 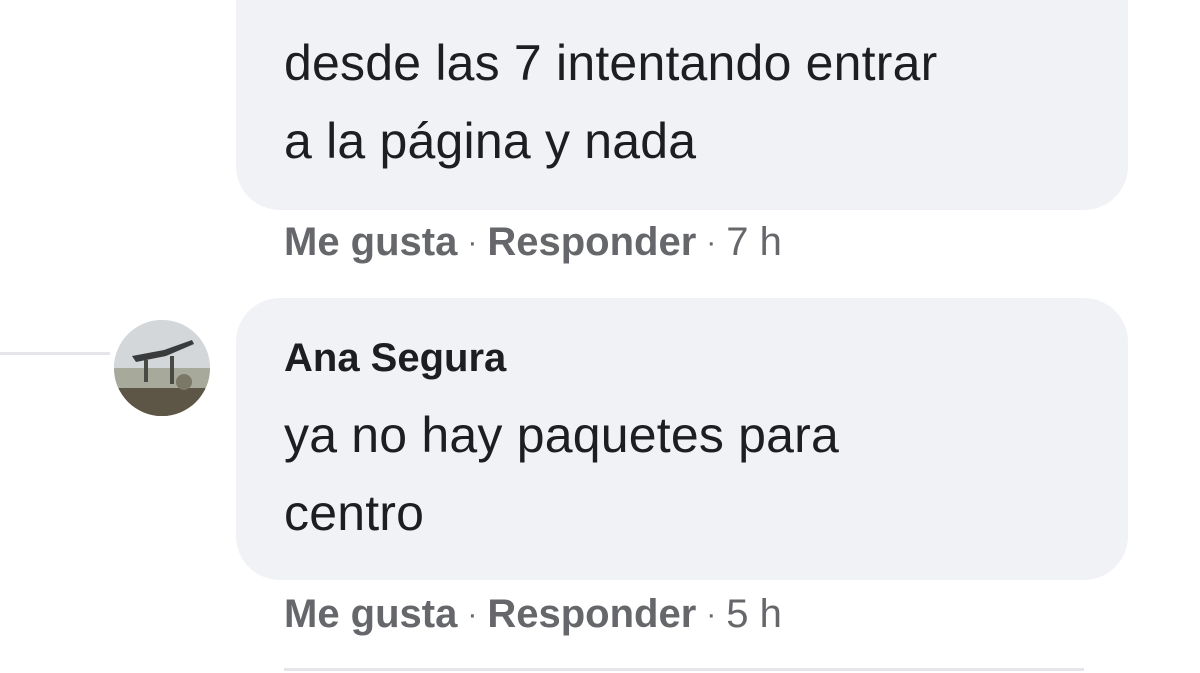 I want to click on avatar, so click(x=162, y=368).